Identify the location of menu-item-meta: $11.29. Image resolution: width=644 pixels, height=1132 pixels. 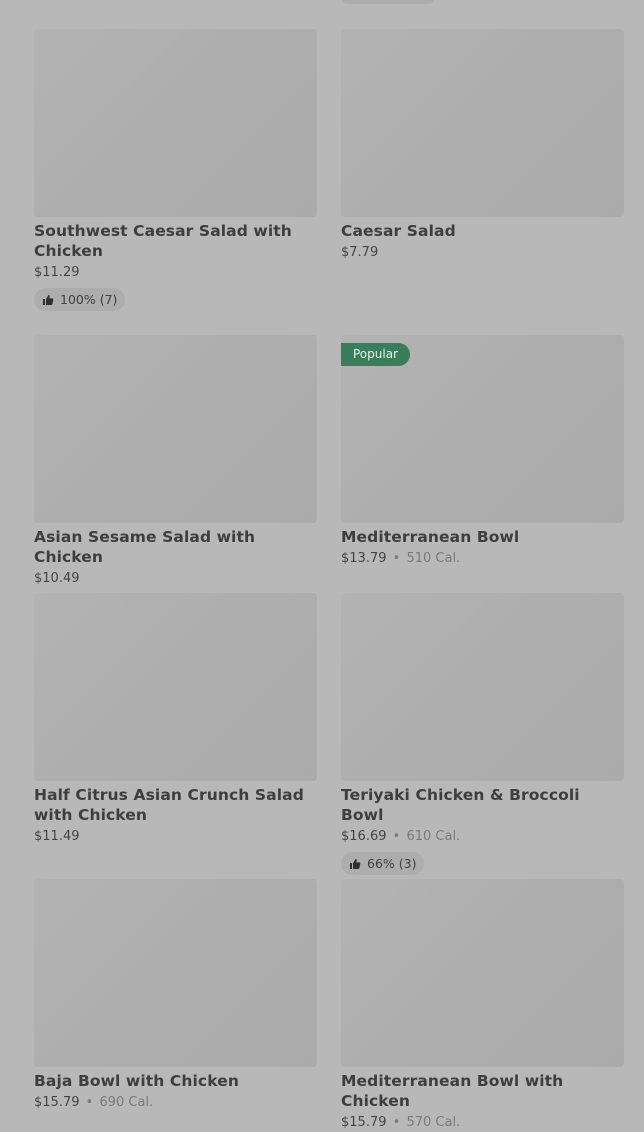
(175, 273).